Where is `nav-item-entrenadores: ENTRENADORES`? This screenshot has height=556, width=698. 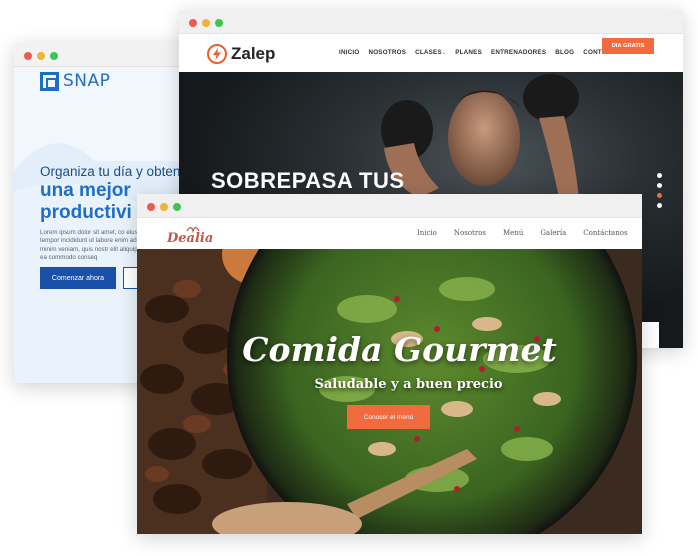
nav-item-entrenadores: ENTRENADORES is located at coordinates (518, 52).